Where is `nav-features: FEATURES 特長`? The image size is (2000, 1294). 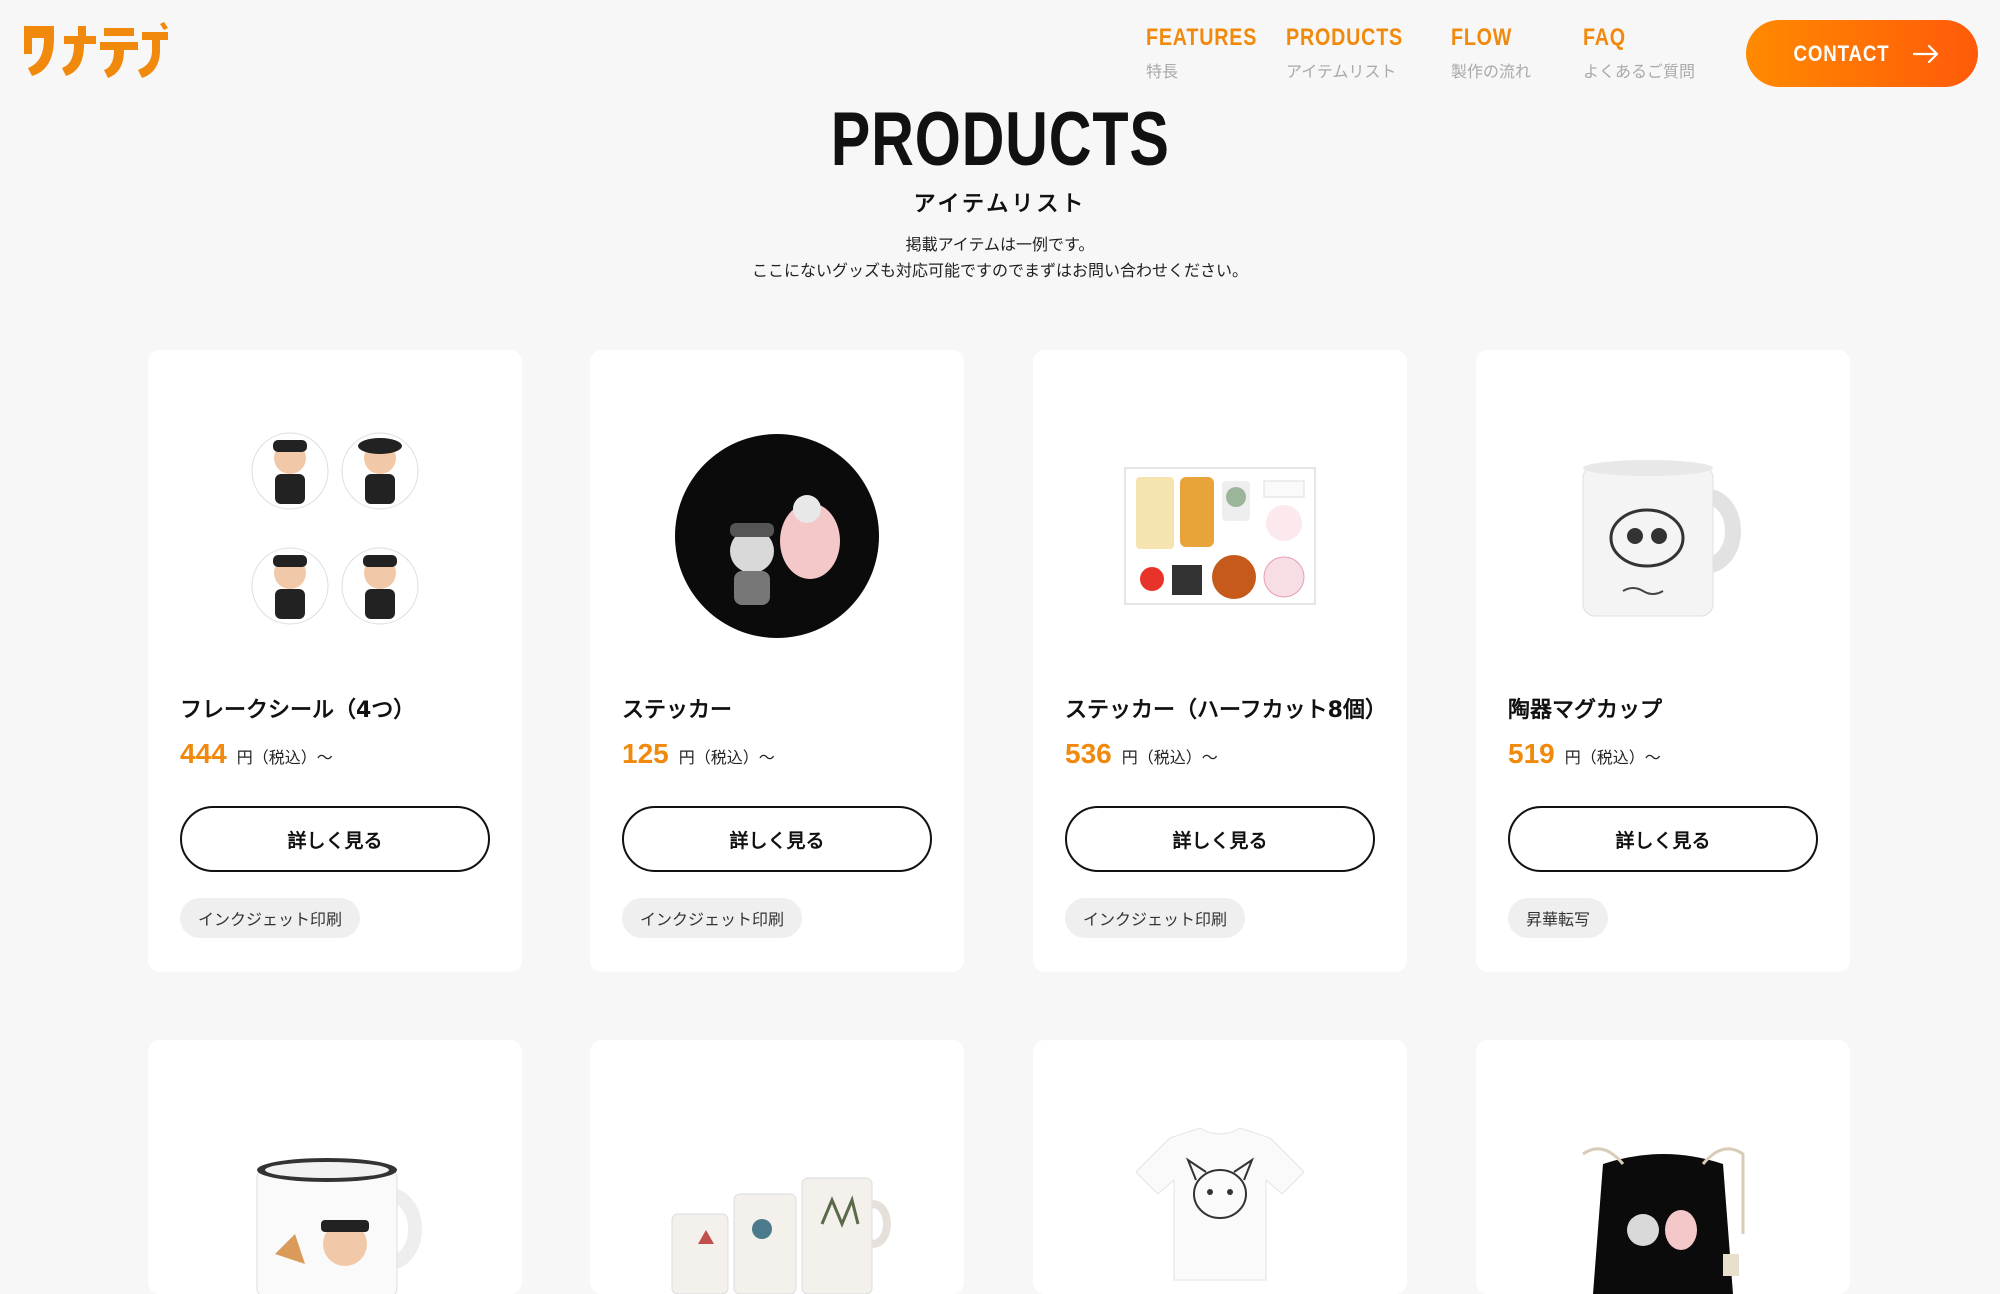 nav-features: FEATURES 特長 is located at coordinates (1214, 53).